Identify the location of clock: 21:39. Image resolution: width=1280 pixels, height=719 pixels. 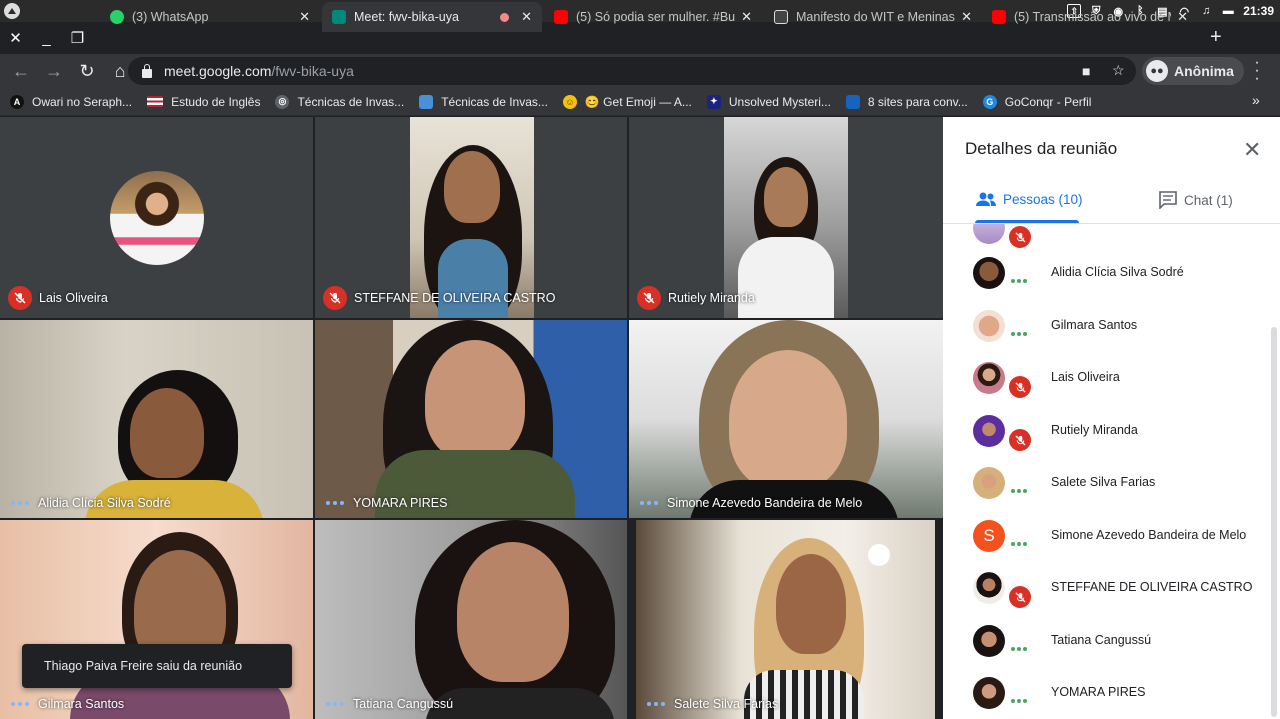
(1258, 11).